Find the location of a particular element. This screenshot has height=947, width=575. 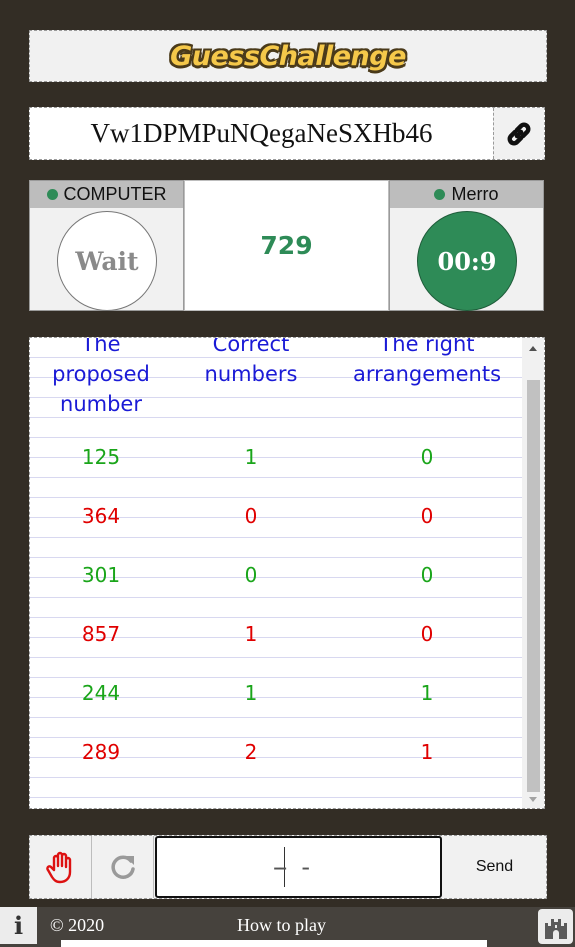

how-to-play-link: How to play is located at coordinates (281, 925).